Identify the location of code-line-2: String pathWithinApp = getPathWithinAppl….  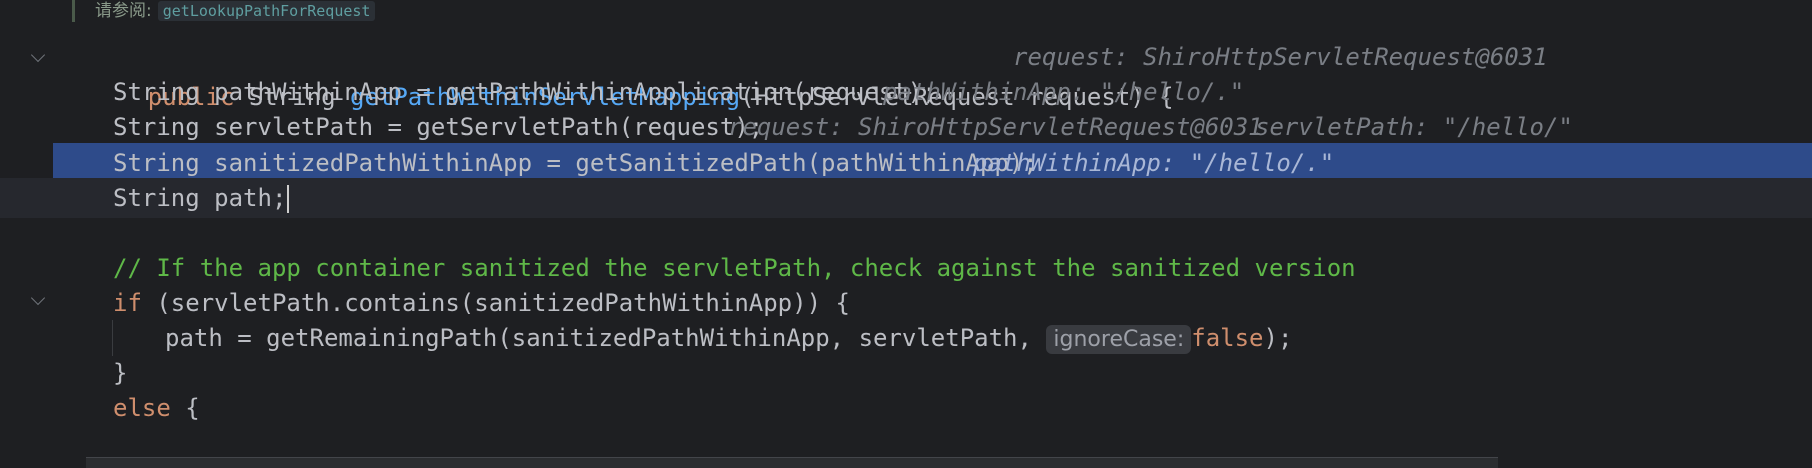
(906, 92).